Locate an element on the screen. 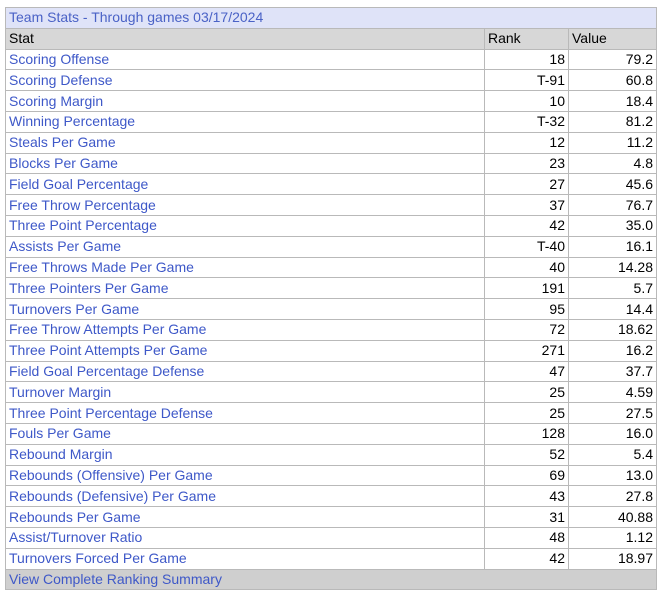 This screenshot has height=598, width=660. value-cell: 1.12 is located at coordinates (612, 537).